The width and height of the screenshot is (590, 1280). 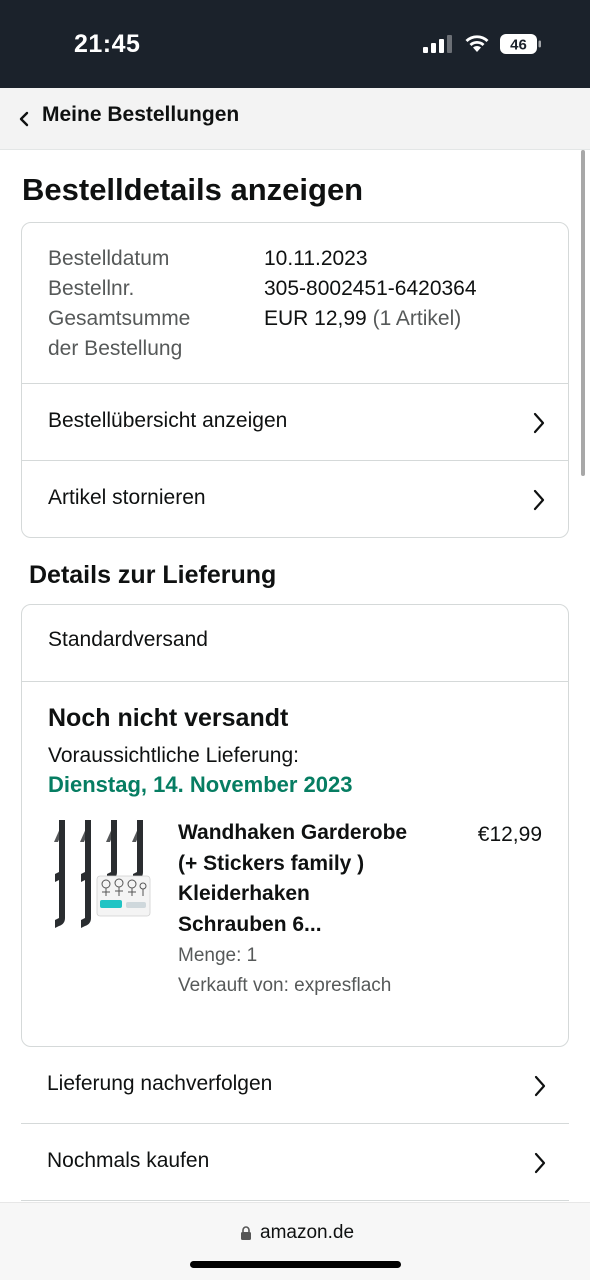 I want to click on home-indicator, so click(x=295, y=1264).